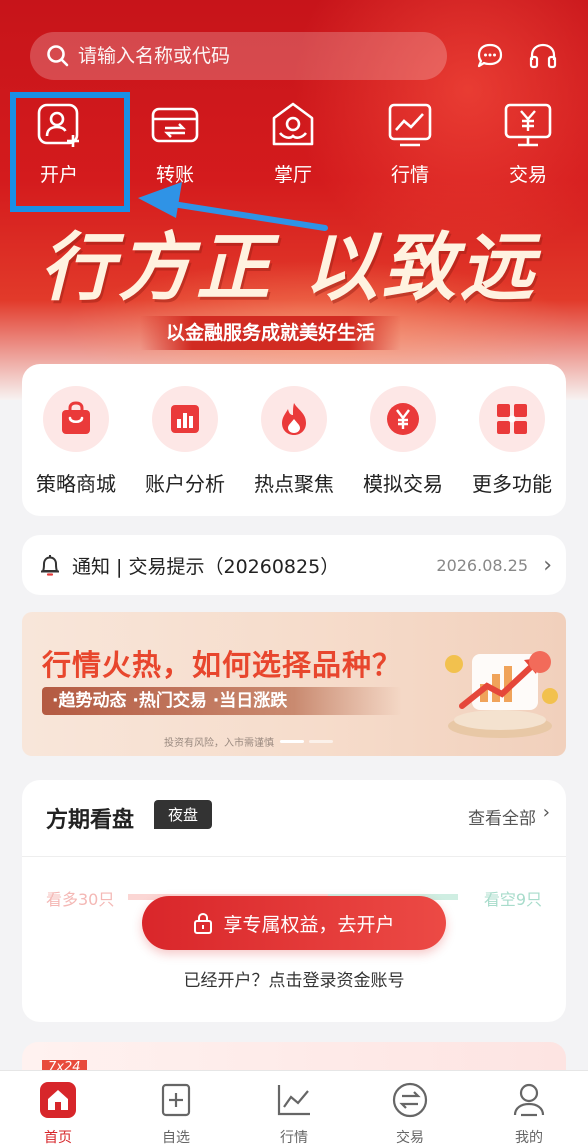 This screenshot has height=1147, width=588. What do you see at coordinates (183, 814) in the screenshot?
I see `night-session-badge: 夜盘` at bounding box center [183, 814].